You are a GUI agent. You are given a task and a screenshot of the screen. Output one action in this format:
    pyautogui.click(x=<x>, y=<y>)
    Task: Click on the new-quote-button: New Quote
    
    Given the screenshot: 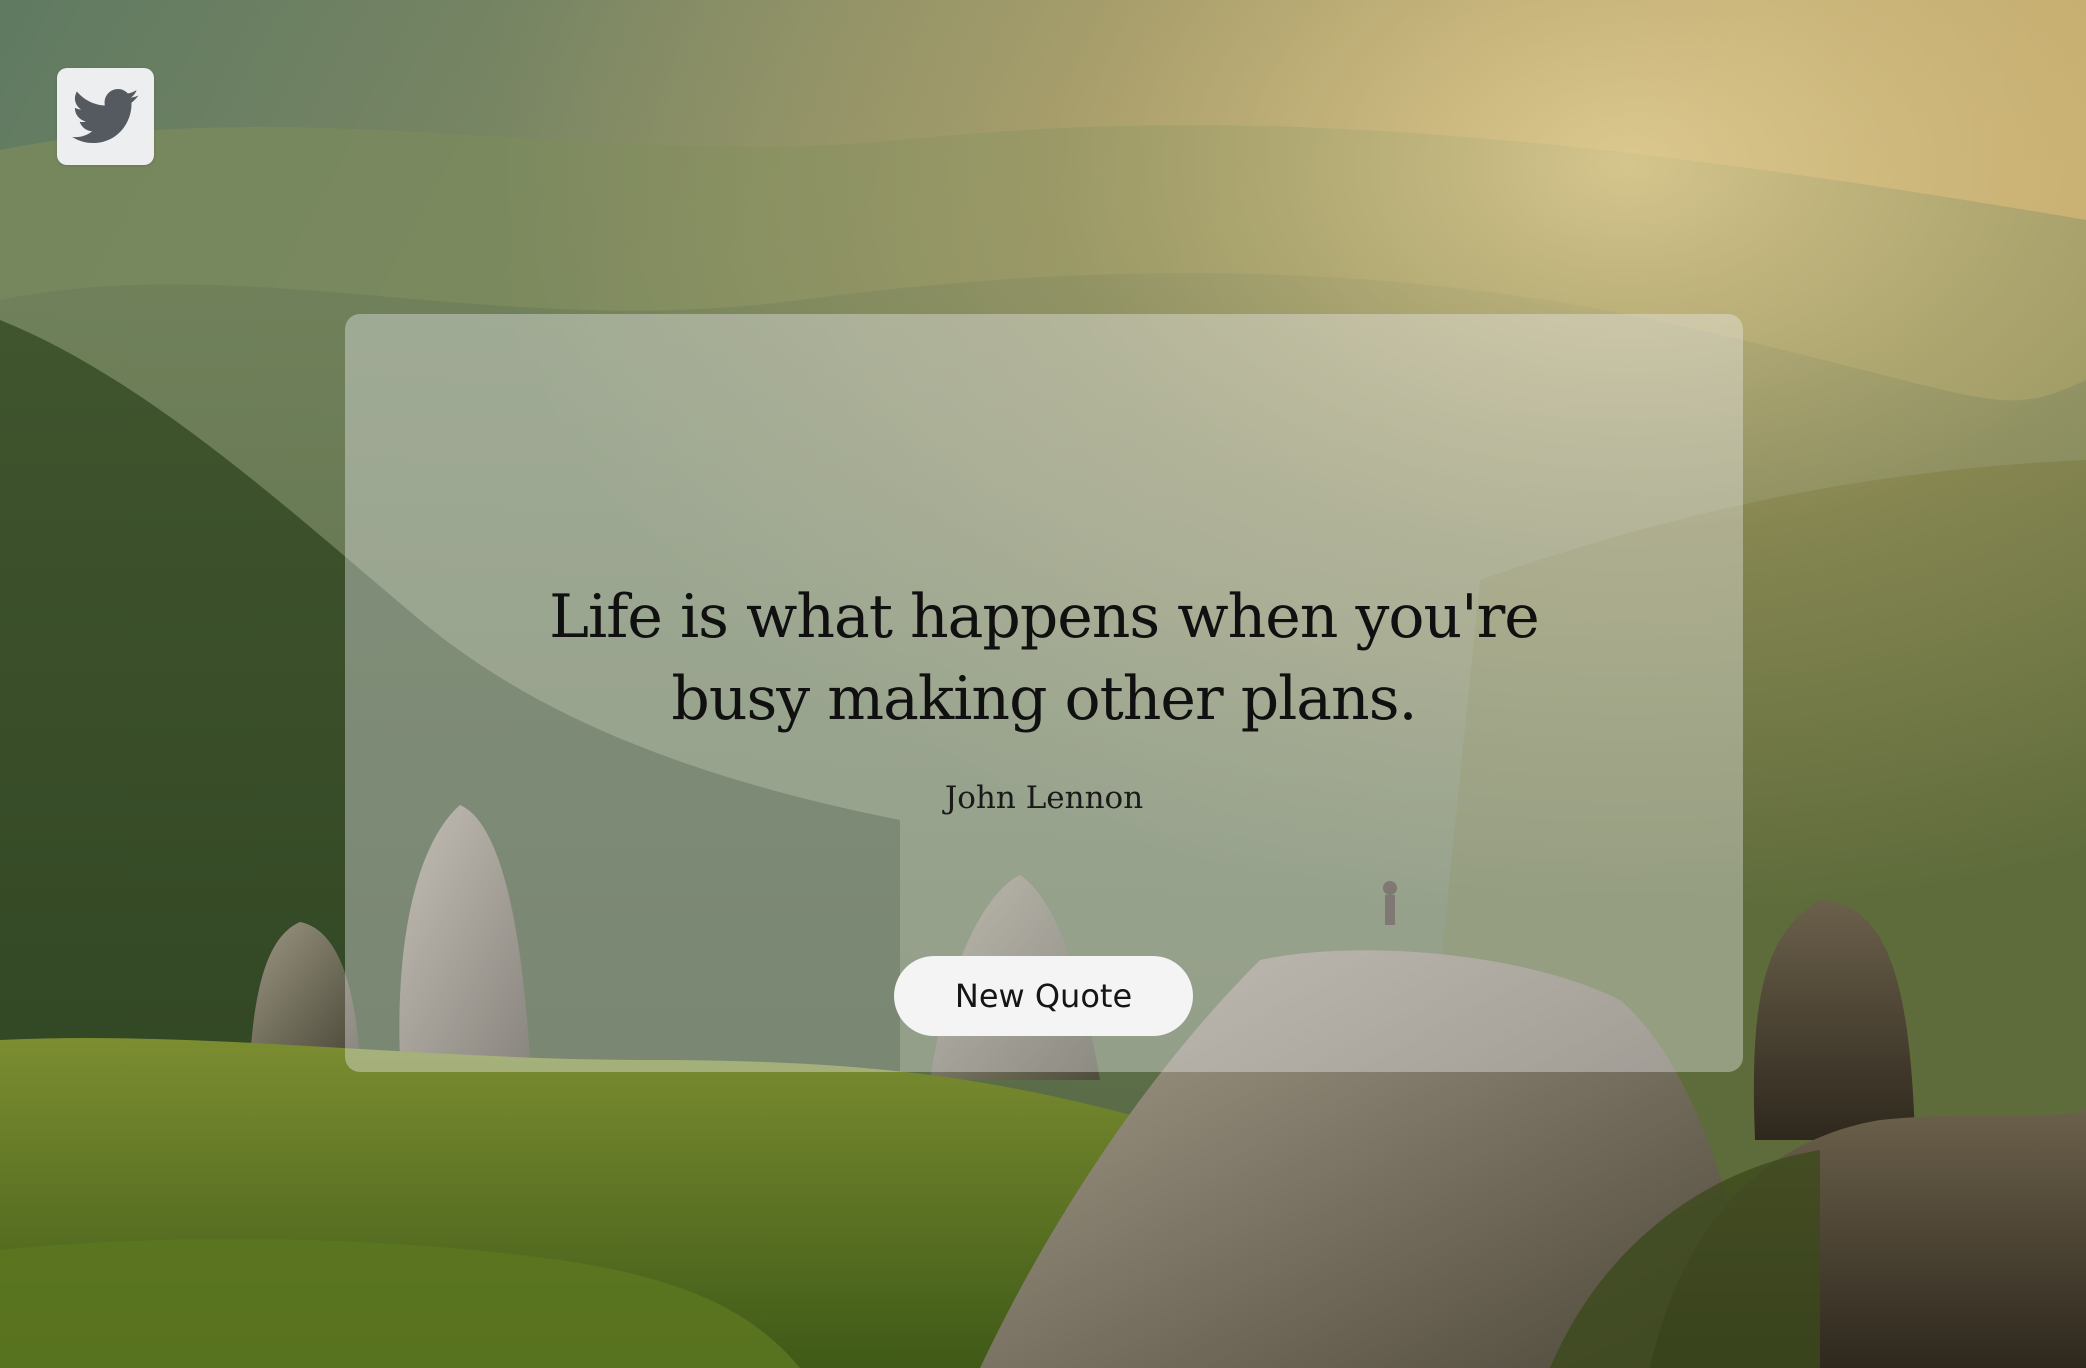 What is the action you would take?
    pyautogui.click(x=1043, y=996)
    